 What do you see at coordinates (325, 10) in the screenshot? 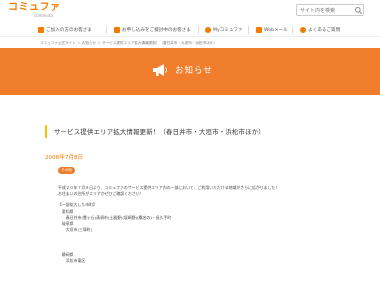
I see `search-input` at bounding box center [325, 10].